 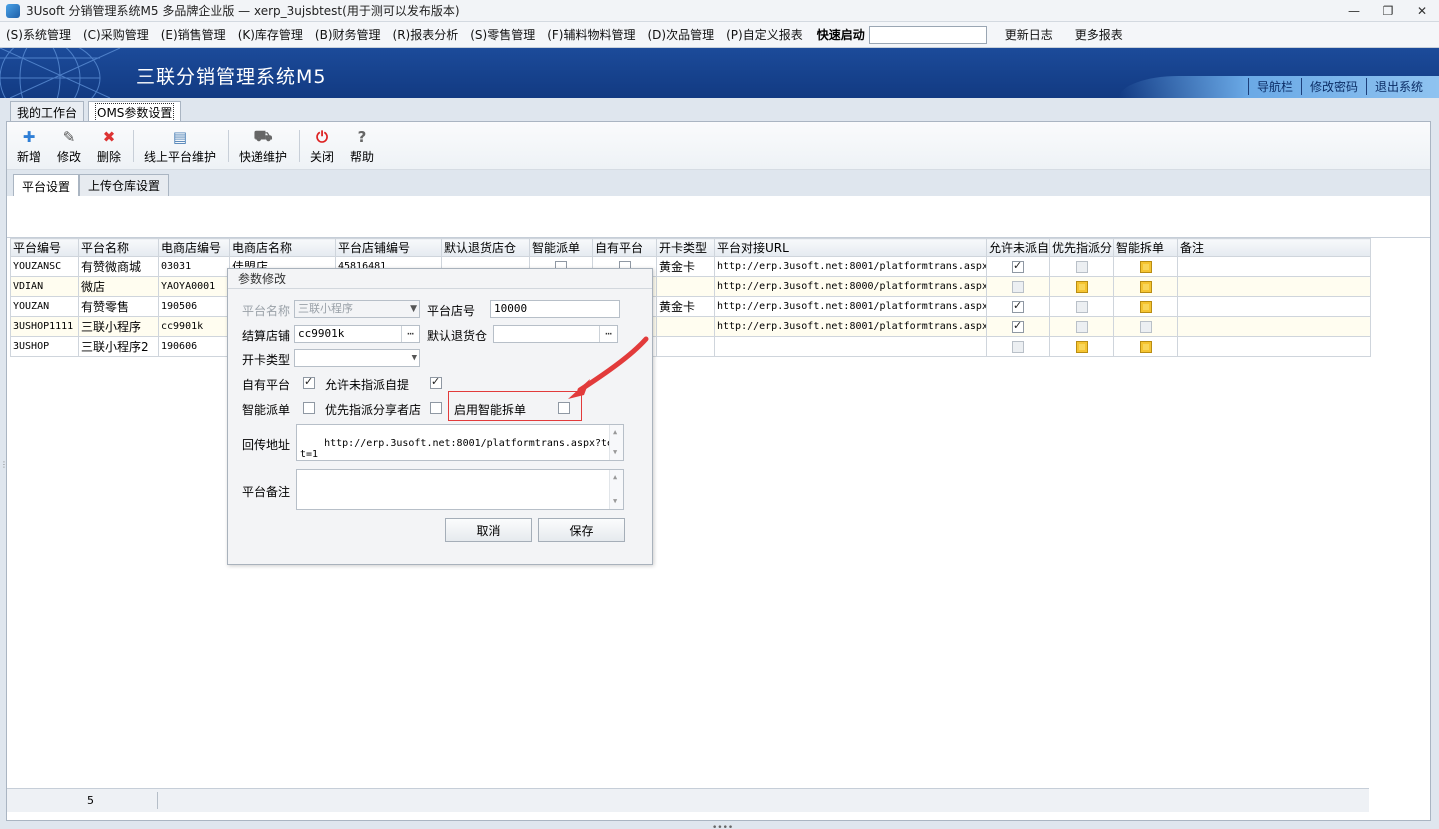 What do you see at coordinates (69, 146) in the screenshot?
I see `edit-button: ✎ 修改` at bounding box center [69, 146].